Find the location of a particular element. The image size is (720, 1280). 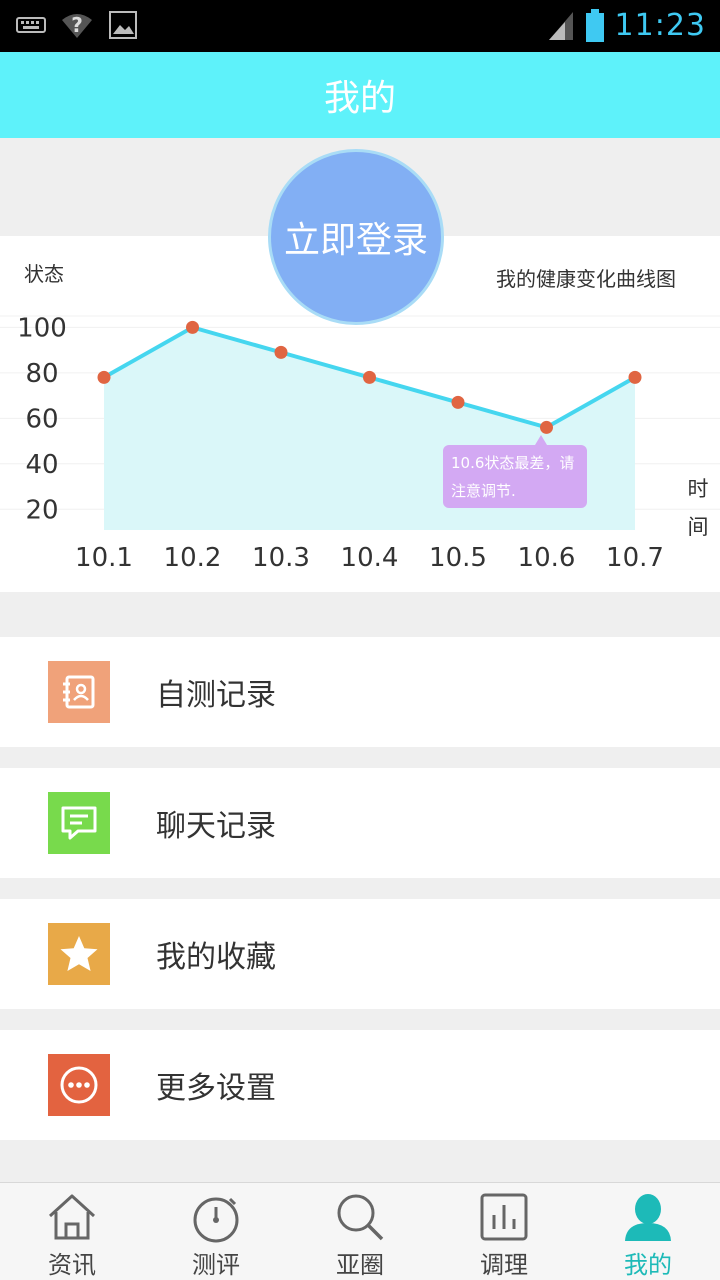

status-bar: ? 11:23 is located at coordinates (360, 26).